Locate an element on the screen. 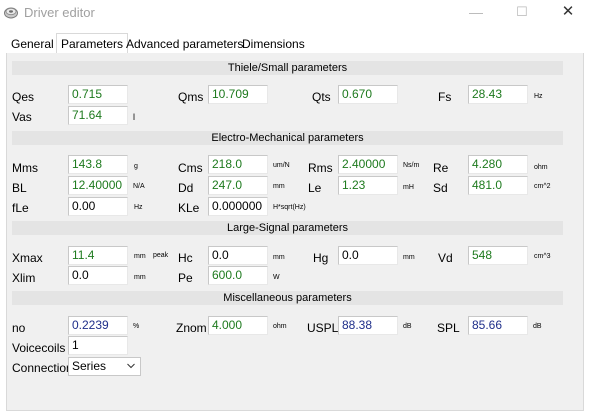 This screenshot has height=416, width=591. title-bar: Driver editor — ☐ ✕ is located at coordinates (295, 13).